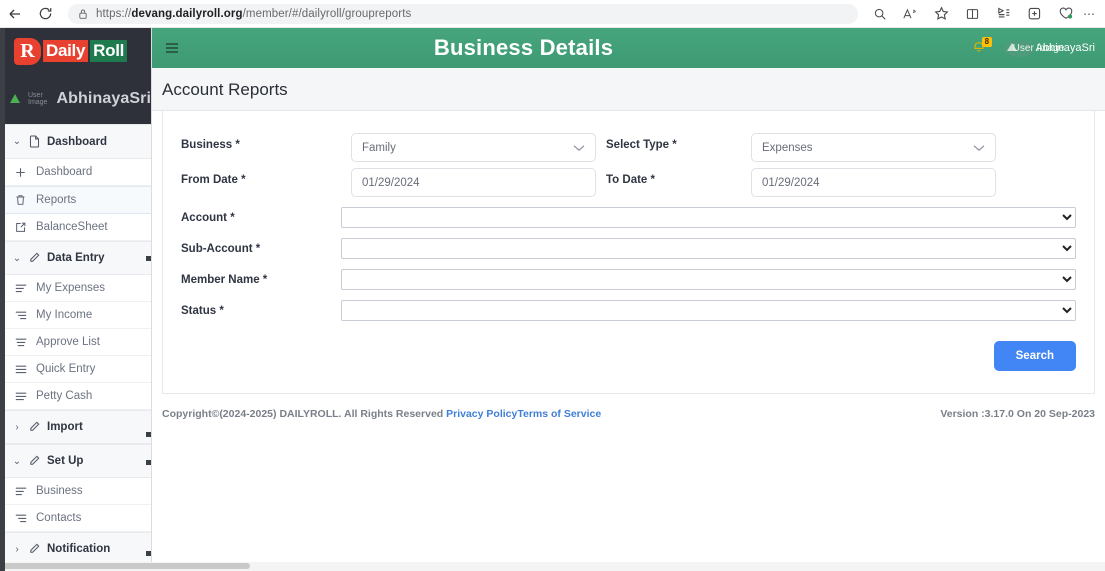 The height and width of the screenshot is (571, 1105). Describe the element at coordinates (75, 172) in the screenshot. I see `sidebar-item-dashboard: Dashboard` at that location.